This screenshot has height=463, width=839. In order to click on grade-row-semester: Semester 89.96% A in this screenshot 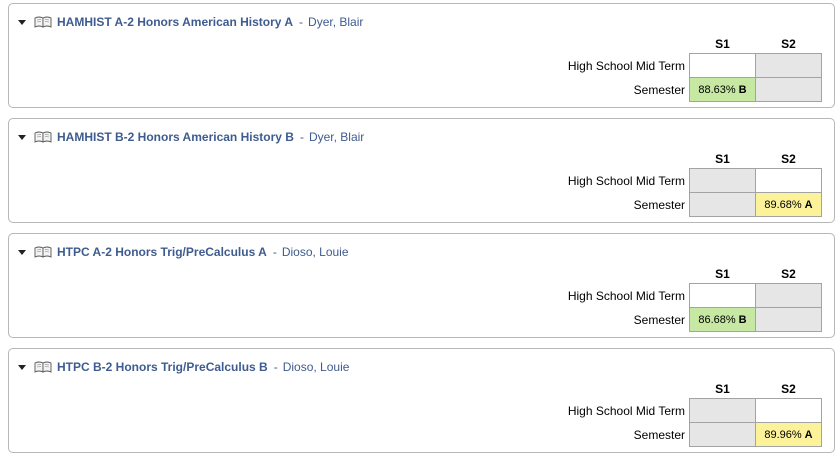, I will do `click(695, 434)`.